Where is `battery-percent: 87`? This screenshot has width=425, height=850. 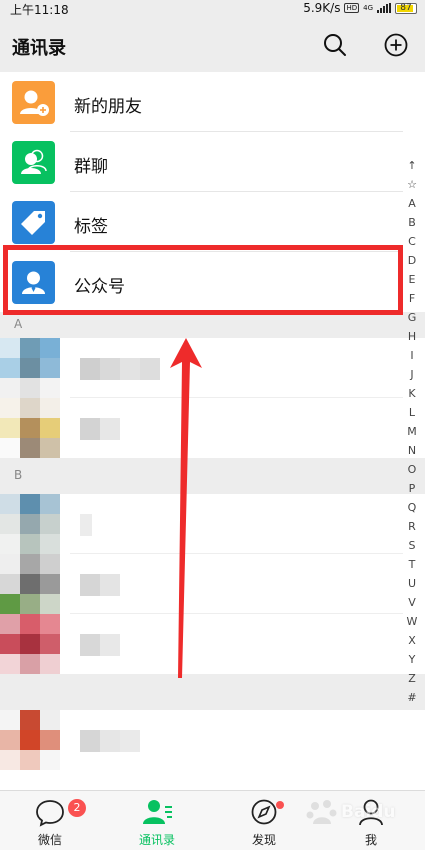
battery-percent: 87 is located at coordinates (406, 7).